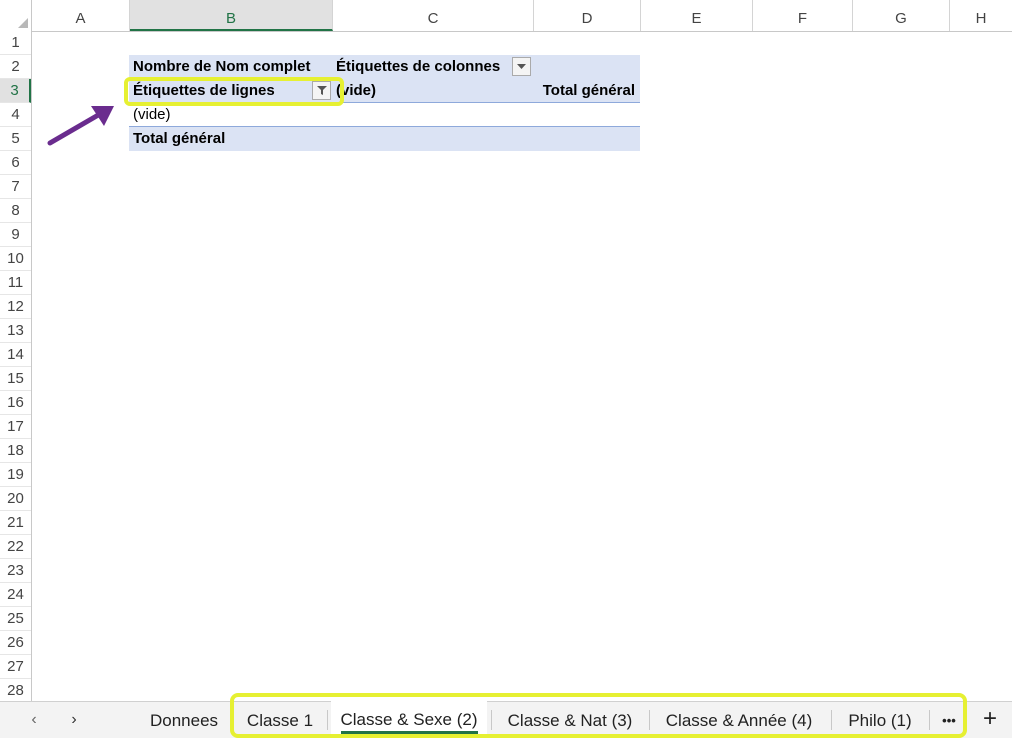 The image size is (1012, 740). Describe the element at coordinates (15, 667) in the screenshot. I see `row-header: 27` at that location.